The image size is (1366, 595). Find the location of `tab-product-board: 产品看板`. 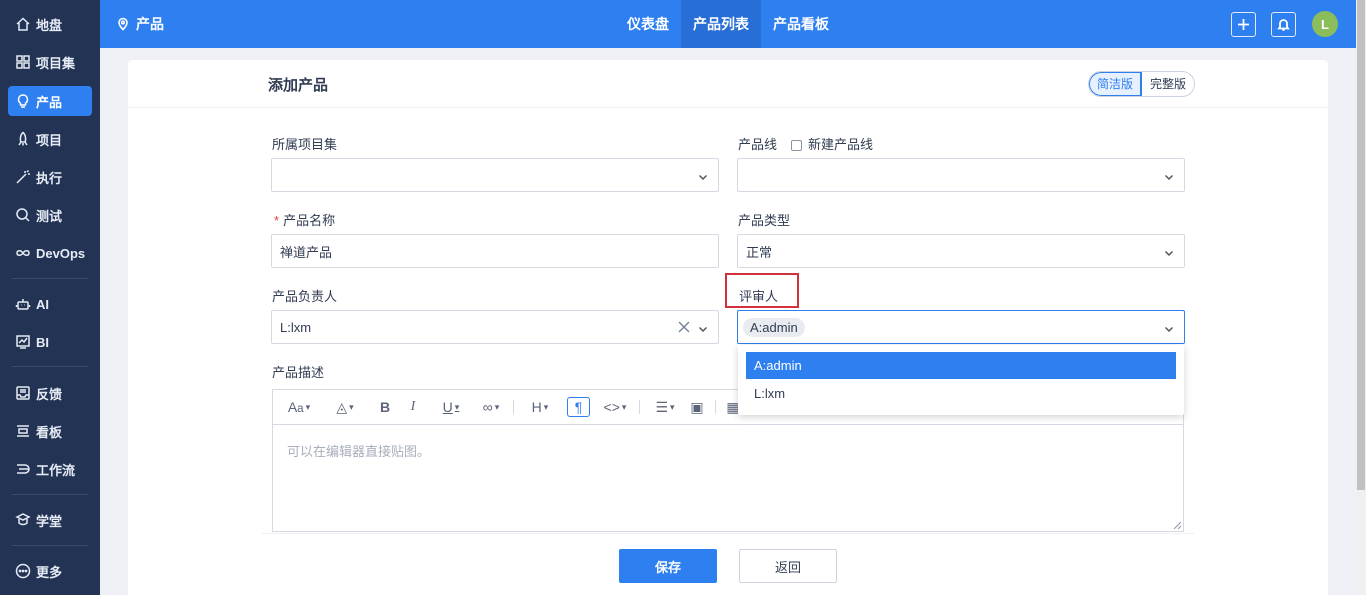

tab-product-board: 产品看板 is located at coordinates (801, 24).